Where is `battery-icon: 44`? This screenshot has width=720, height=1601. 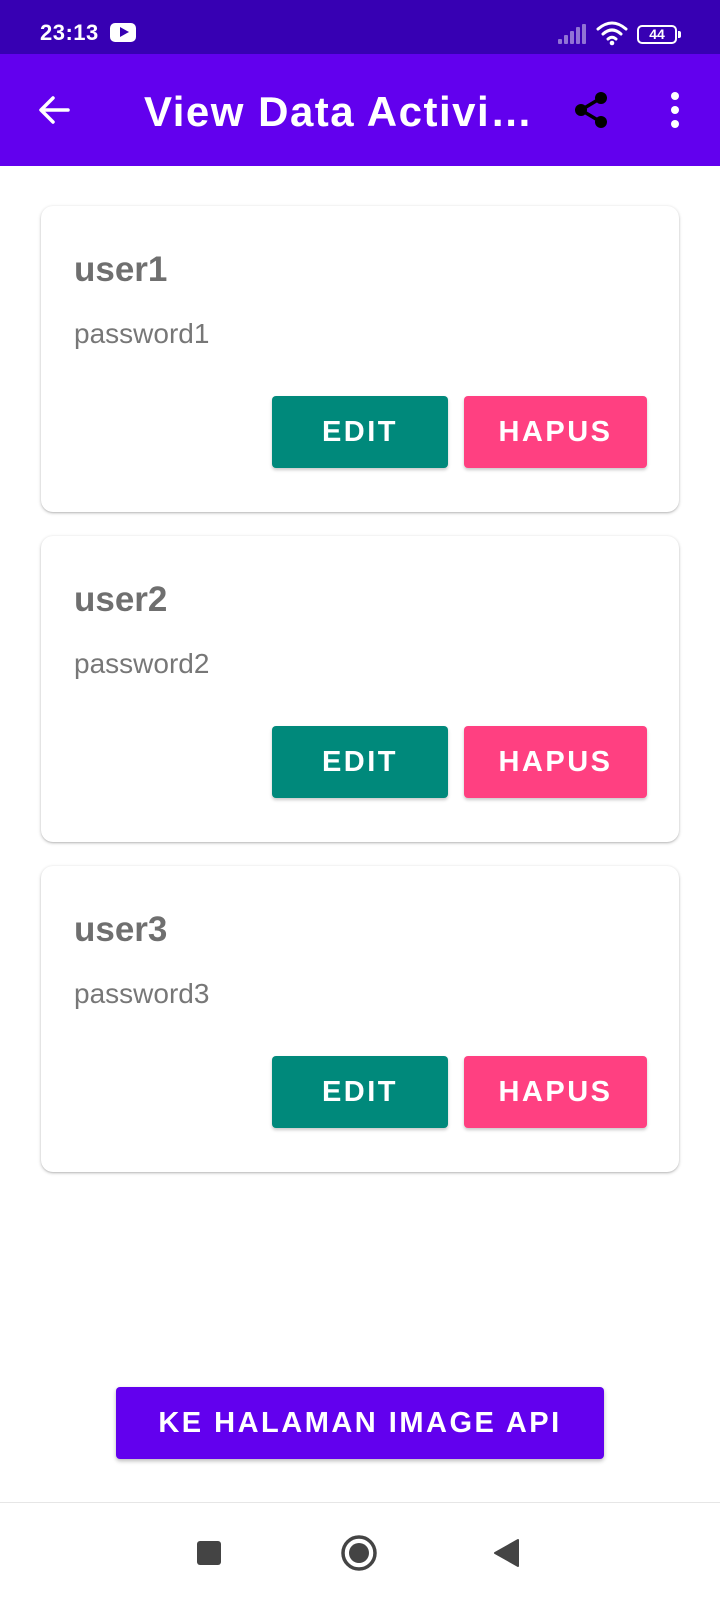 battery-icon: 44 is located at coordinates (659, 34).